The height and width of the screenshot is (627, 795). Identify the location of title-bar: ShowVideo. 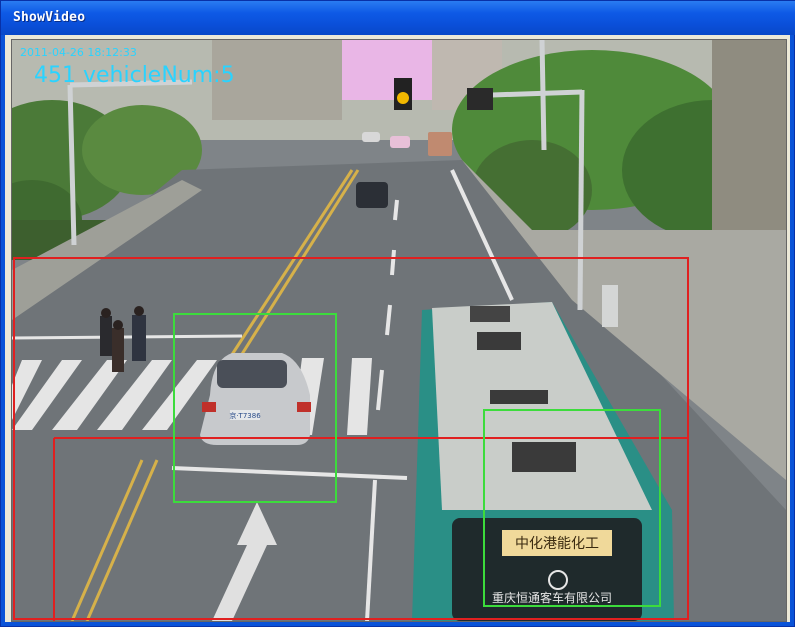
(398, 18).